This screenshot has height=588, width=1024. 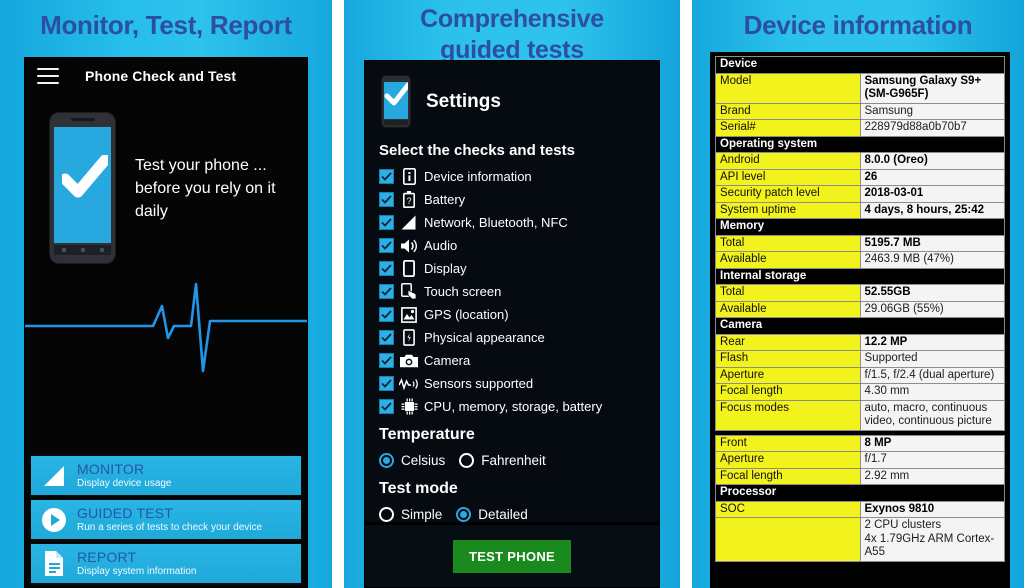 What do you see at coordinates (932, 460) in the screenshot?
I see `table-cell-value: f/1.7` at bounding box center [932, 460].